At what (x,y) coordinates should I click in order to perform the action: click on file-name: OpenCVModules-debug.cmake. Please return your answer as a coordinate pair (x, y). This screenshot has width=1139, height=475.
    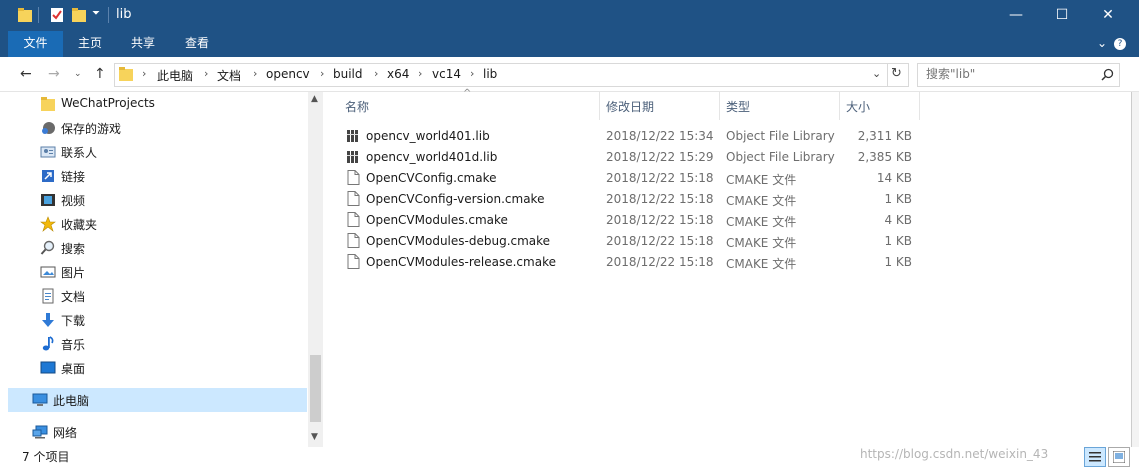
    Looking at the image, I should click on (458, 241).